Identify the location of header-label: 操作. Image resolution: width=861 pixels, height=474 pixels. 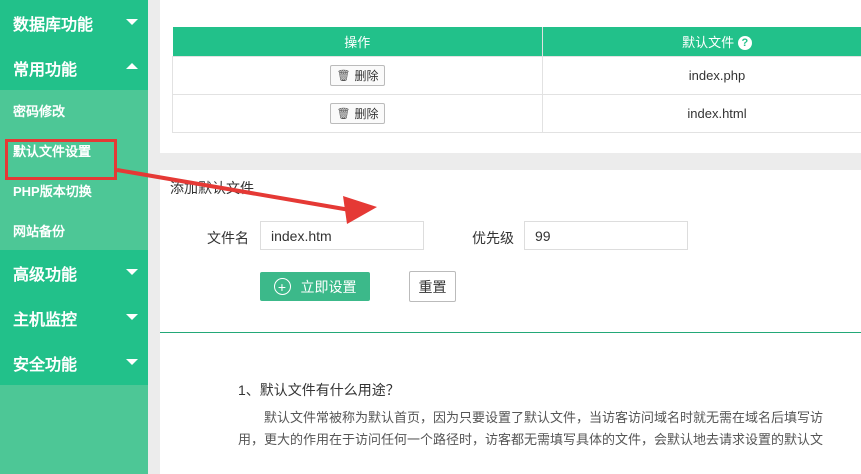
(357, 42).